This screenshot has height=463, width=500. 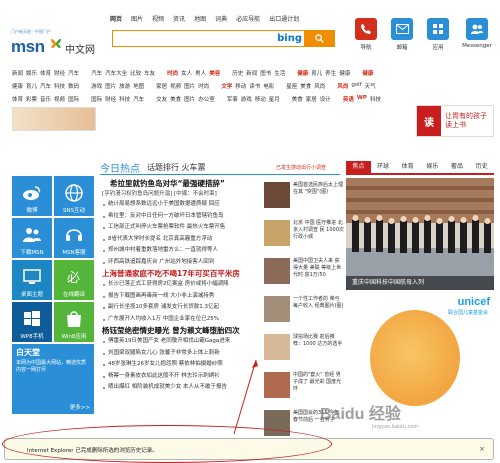 I want to click on news-headline: 杨钰莹绝密情史曝光 曾为赖文峰堕胎四次, so click(x=181, y=330).